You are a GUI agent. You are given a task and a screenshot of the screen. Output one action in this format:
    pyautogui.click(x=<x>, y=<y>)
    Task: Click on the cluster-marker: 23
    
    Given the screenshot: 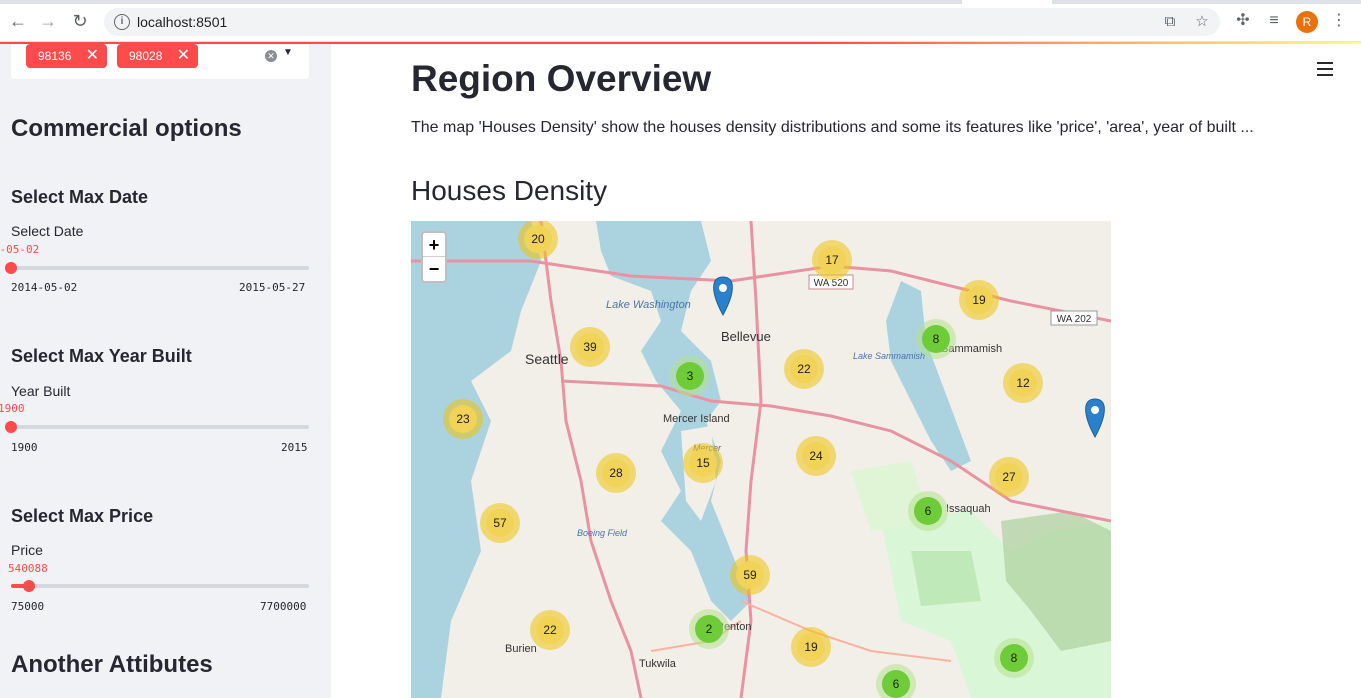 What is the action you would take?
    pyautogui.click(x=463, y=419)
    